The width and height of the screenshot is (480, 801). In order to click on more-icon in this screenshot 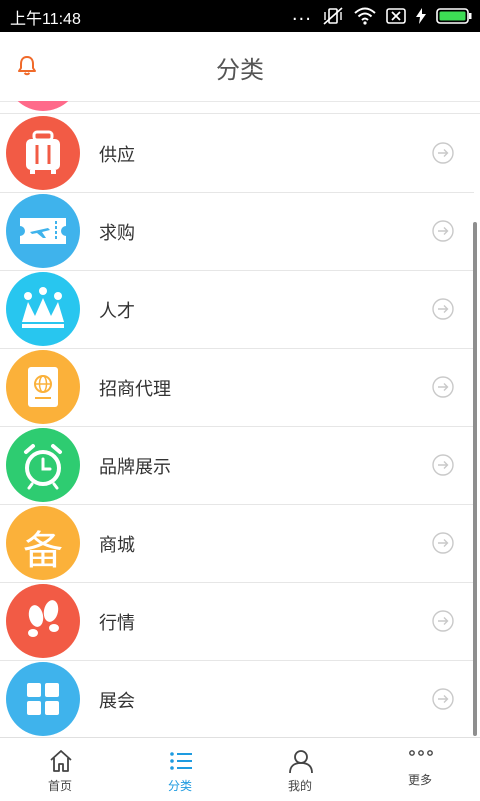, I will do `click(421, 753)`.